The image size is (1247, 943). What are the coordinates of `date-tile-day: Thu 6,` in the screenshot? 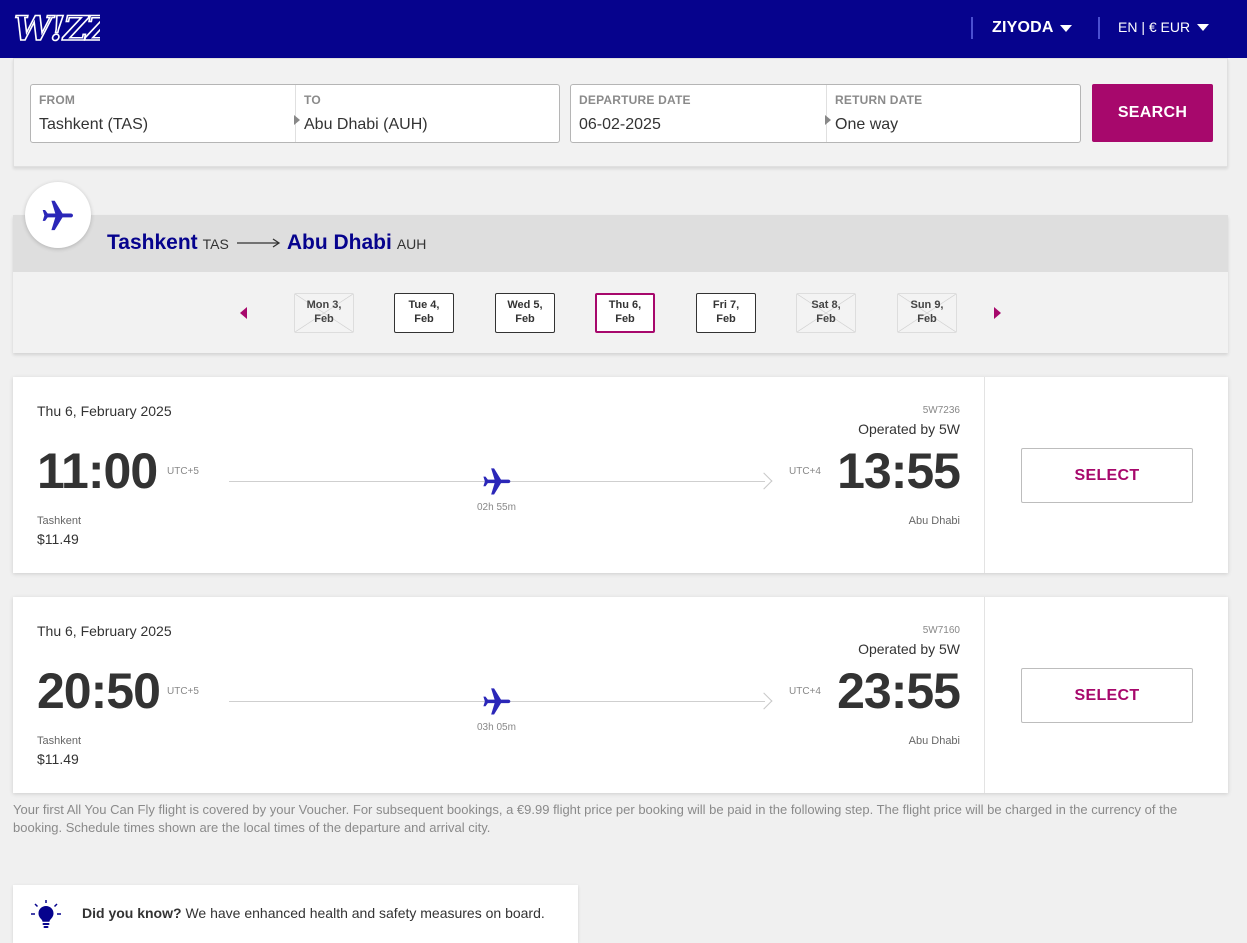 It's located at (625, 305).